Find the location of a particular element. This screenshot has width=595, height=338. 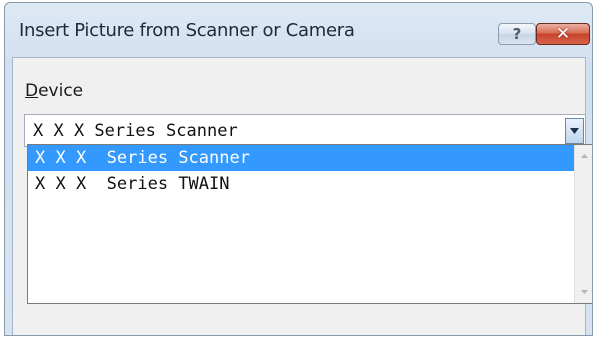

scroll-up-arrow-icon is located at coordinates (584, 156).